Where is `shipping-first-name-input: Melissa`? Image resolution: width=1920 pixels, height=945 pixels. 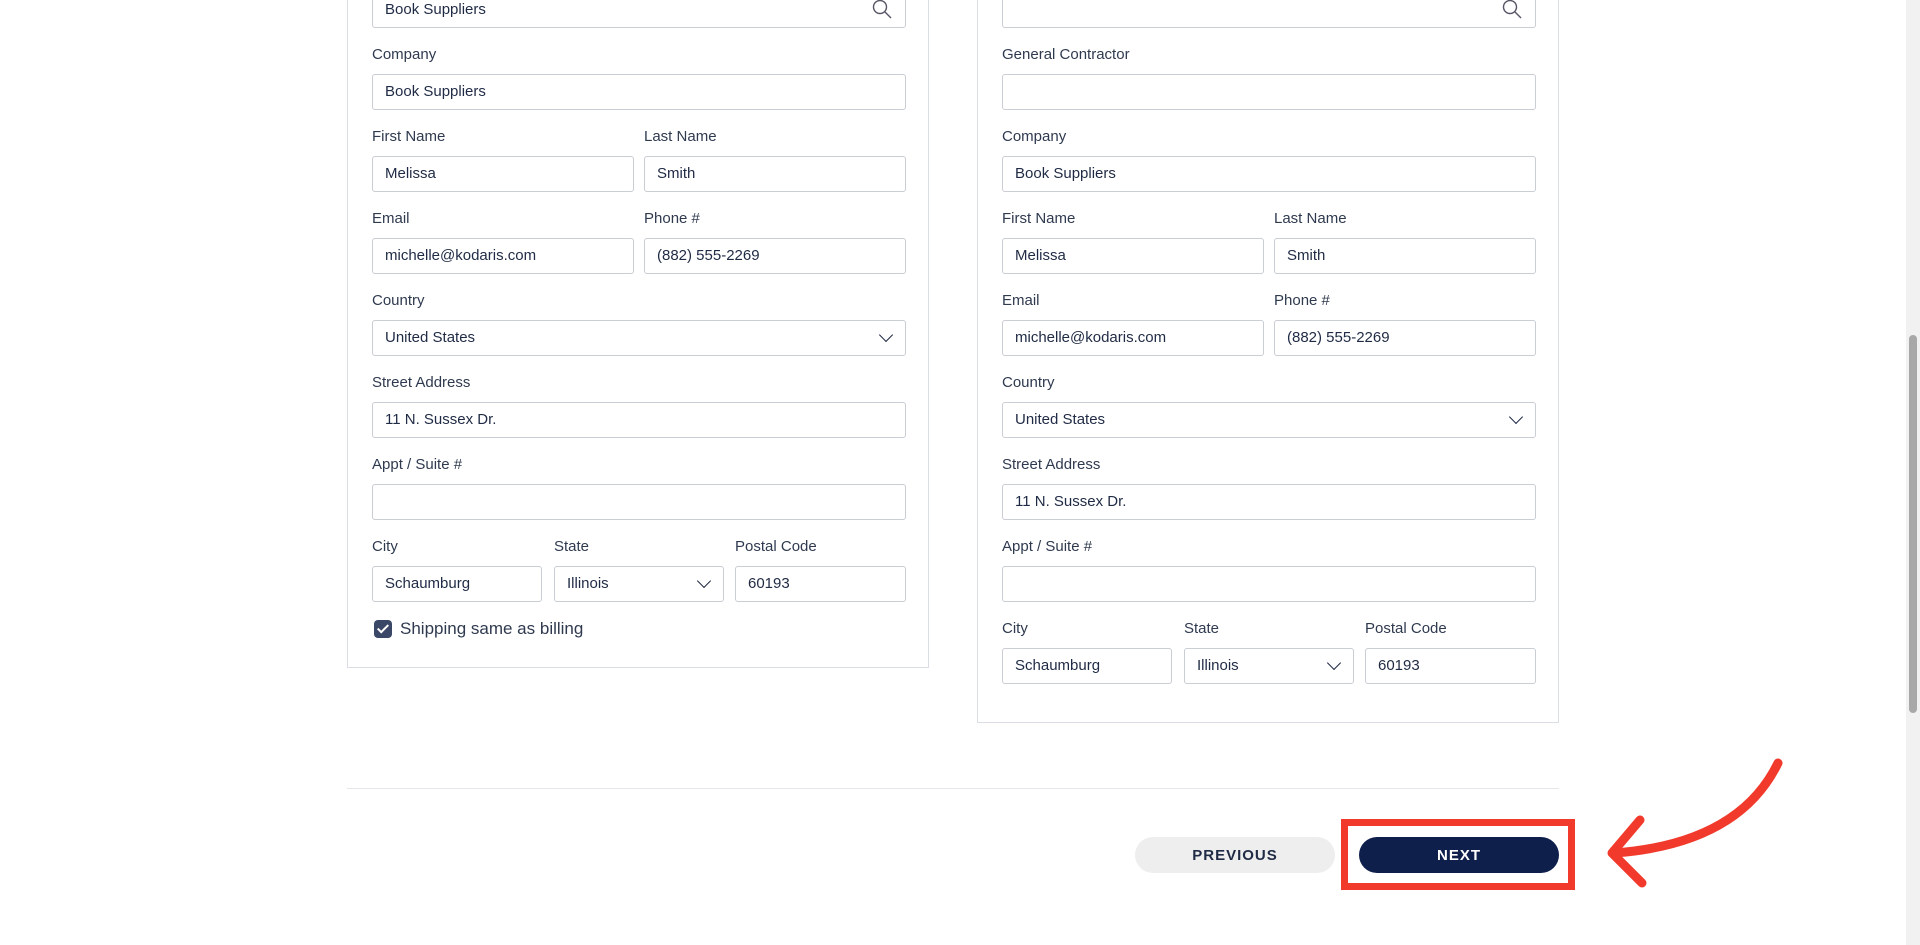
shipping-first-name-input: Melissa is located at coordinates (1133, 256).